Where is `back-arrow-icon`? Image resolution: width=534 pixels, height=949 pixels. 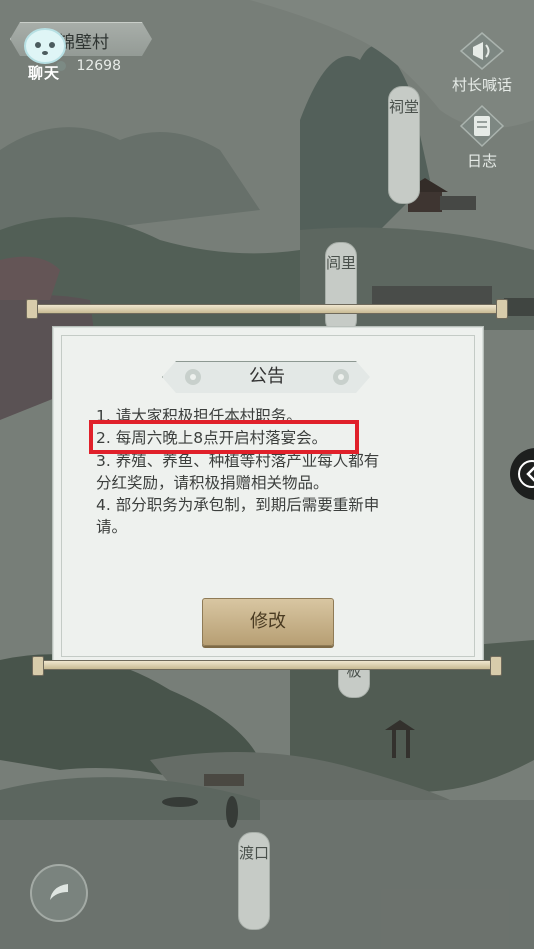 back-arrow-icon is located at coordinates (59, 893).